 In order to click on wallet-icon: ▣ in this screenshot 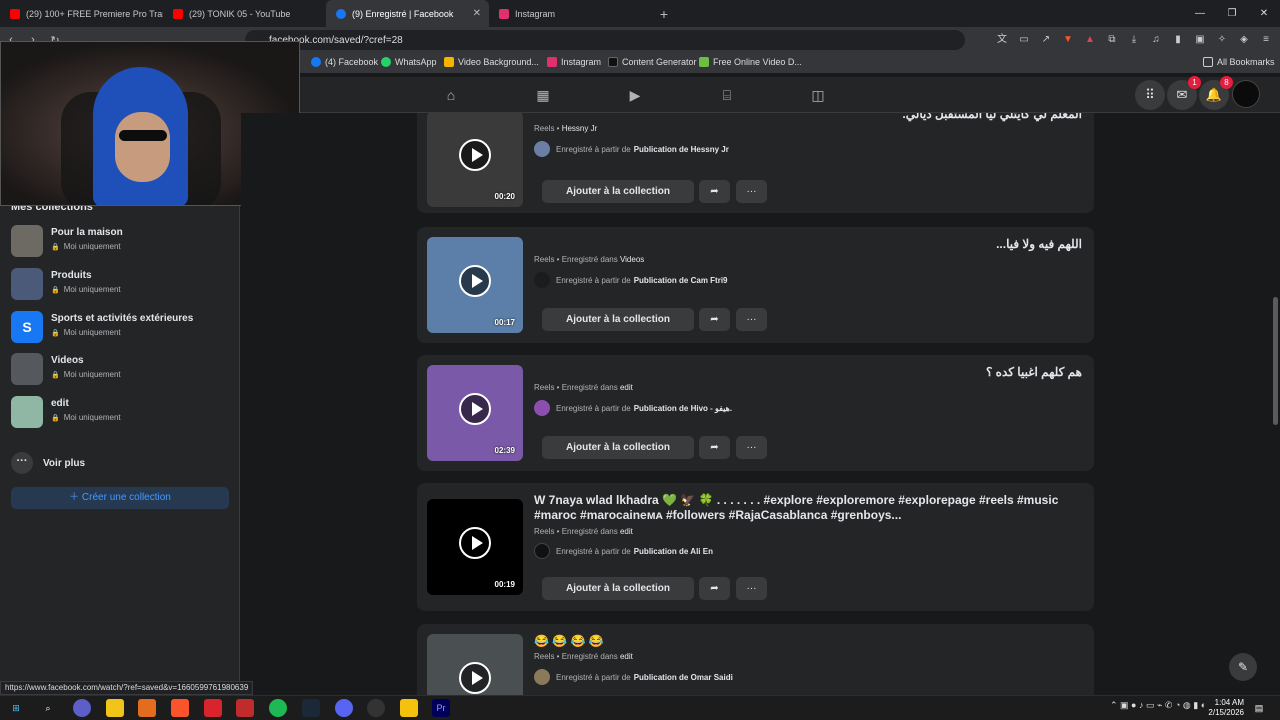, I will do `click(1200, 40)`.